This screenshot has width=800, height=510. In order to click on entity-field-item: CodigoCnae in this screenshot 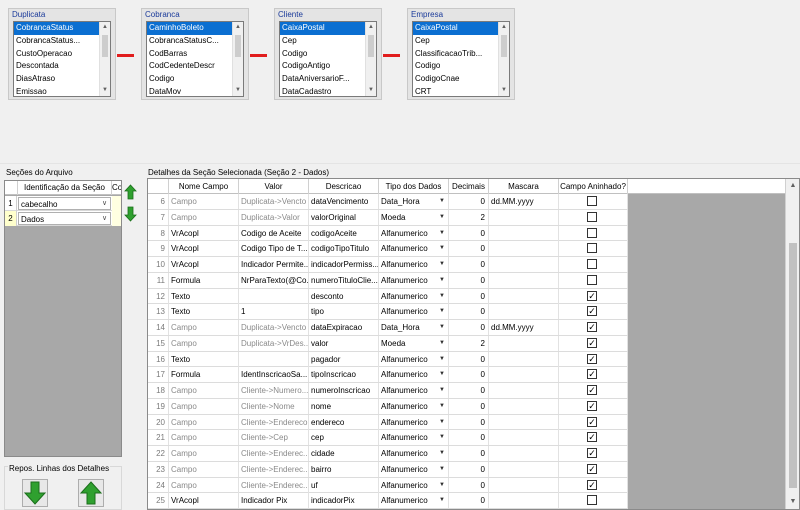, I will do `click(456, 79)`.